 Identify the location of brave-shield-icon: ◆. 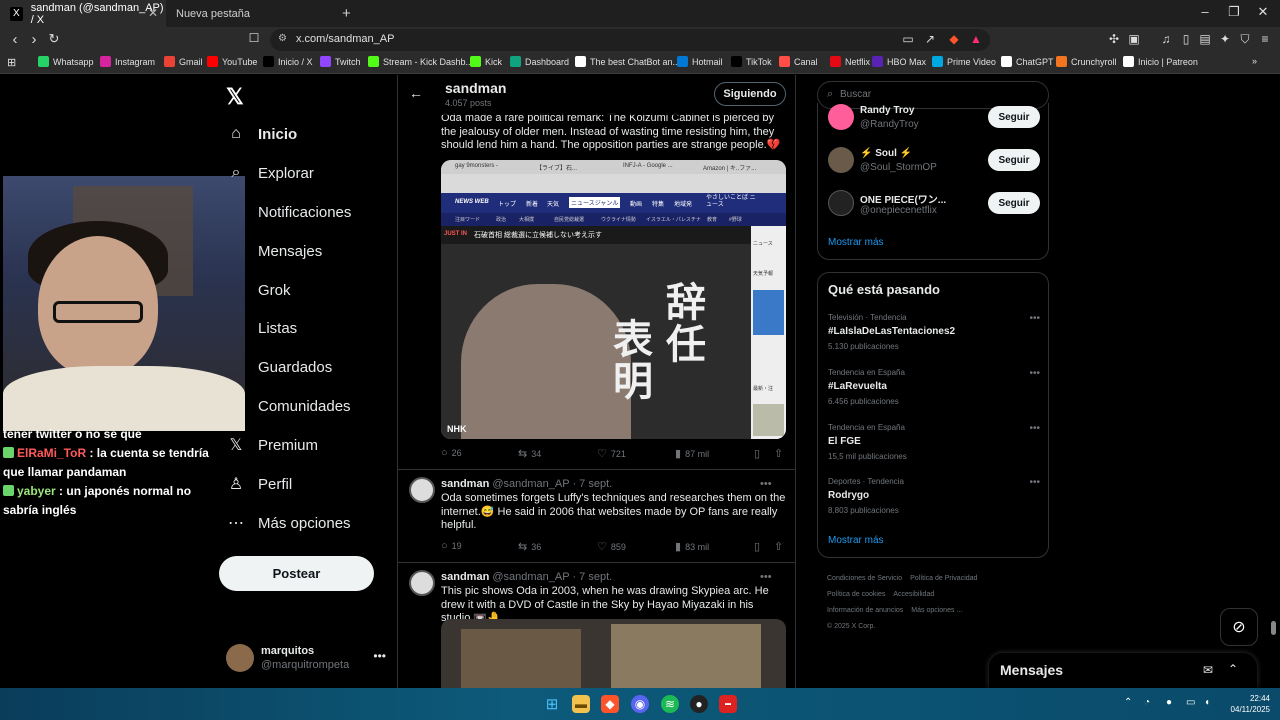
(954, 39).